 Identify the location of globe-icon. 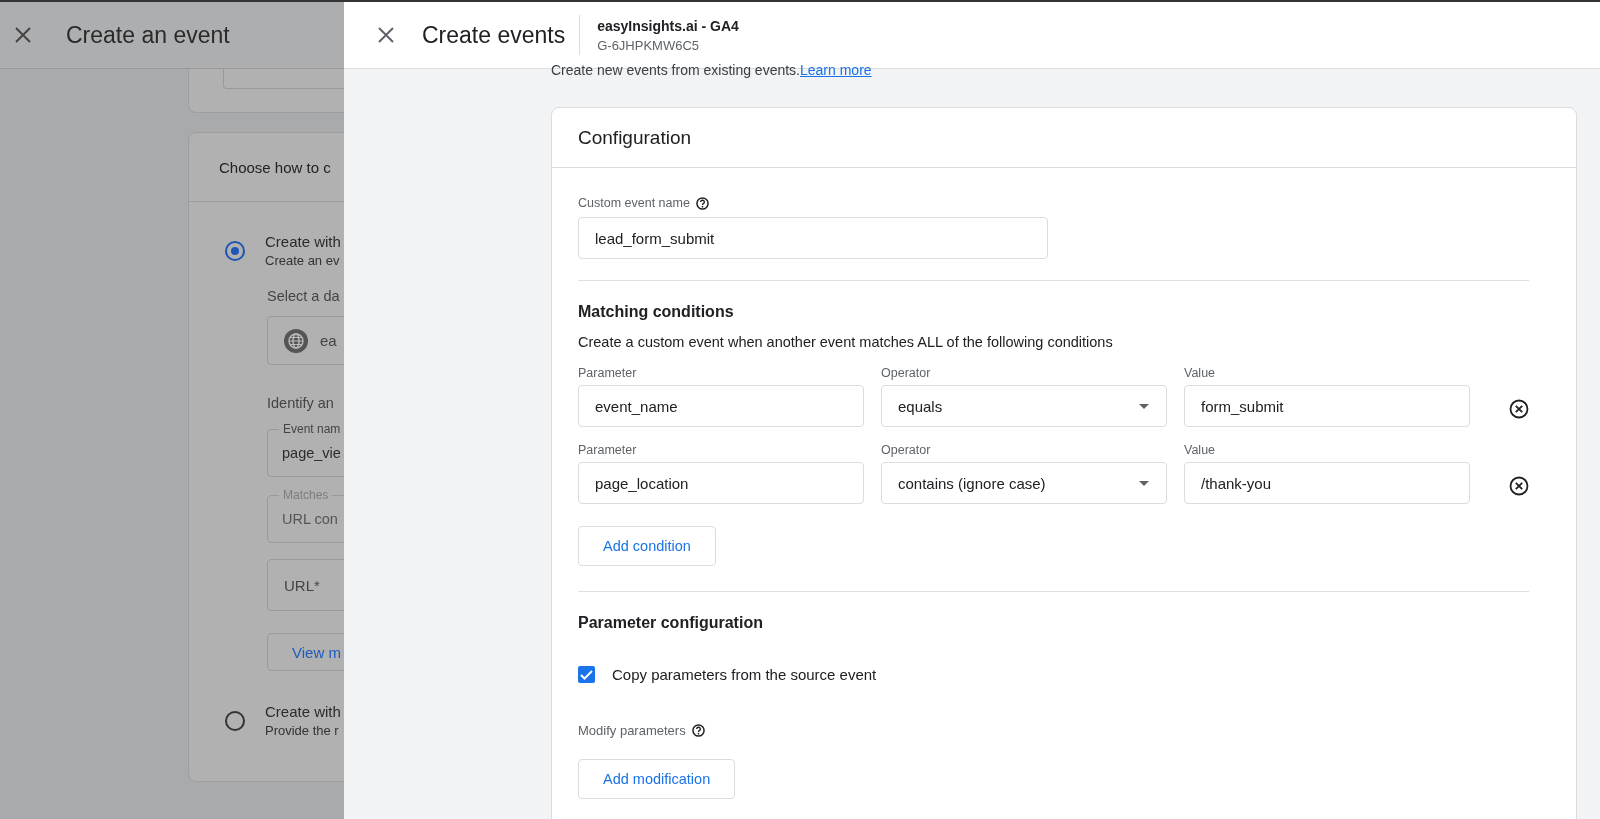
(296, 340).